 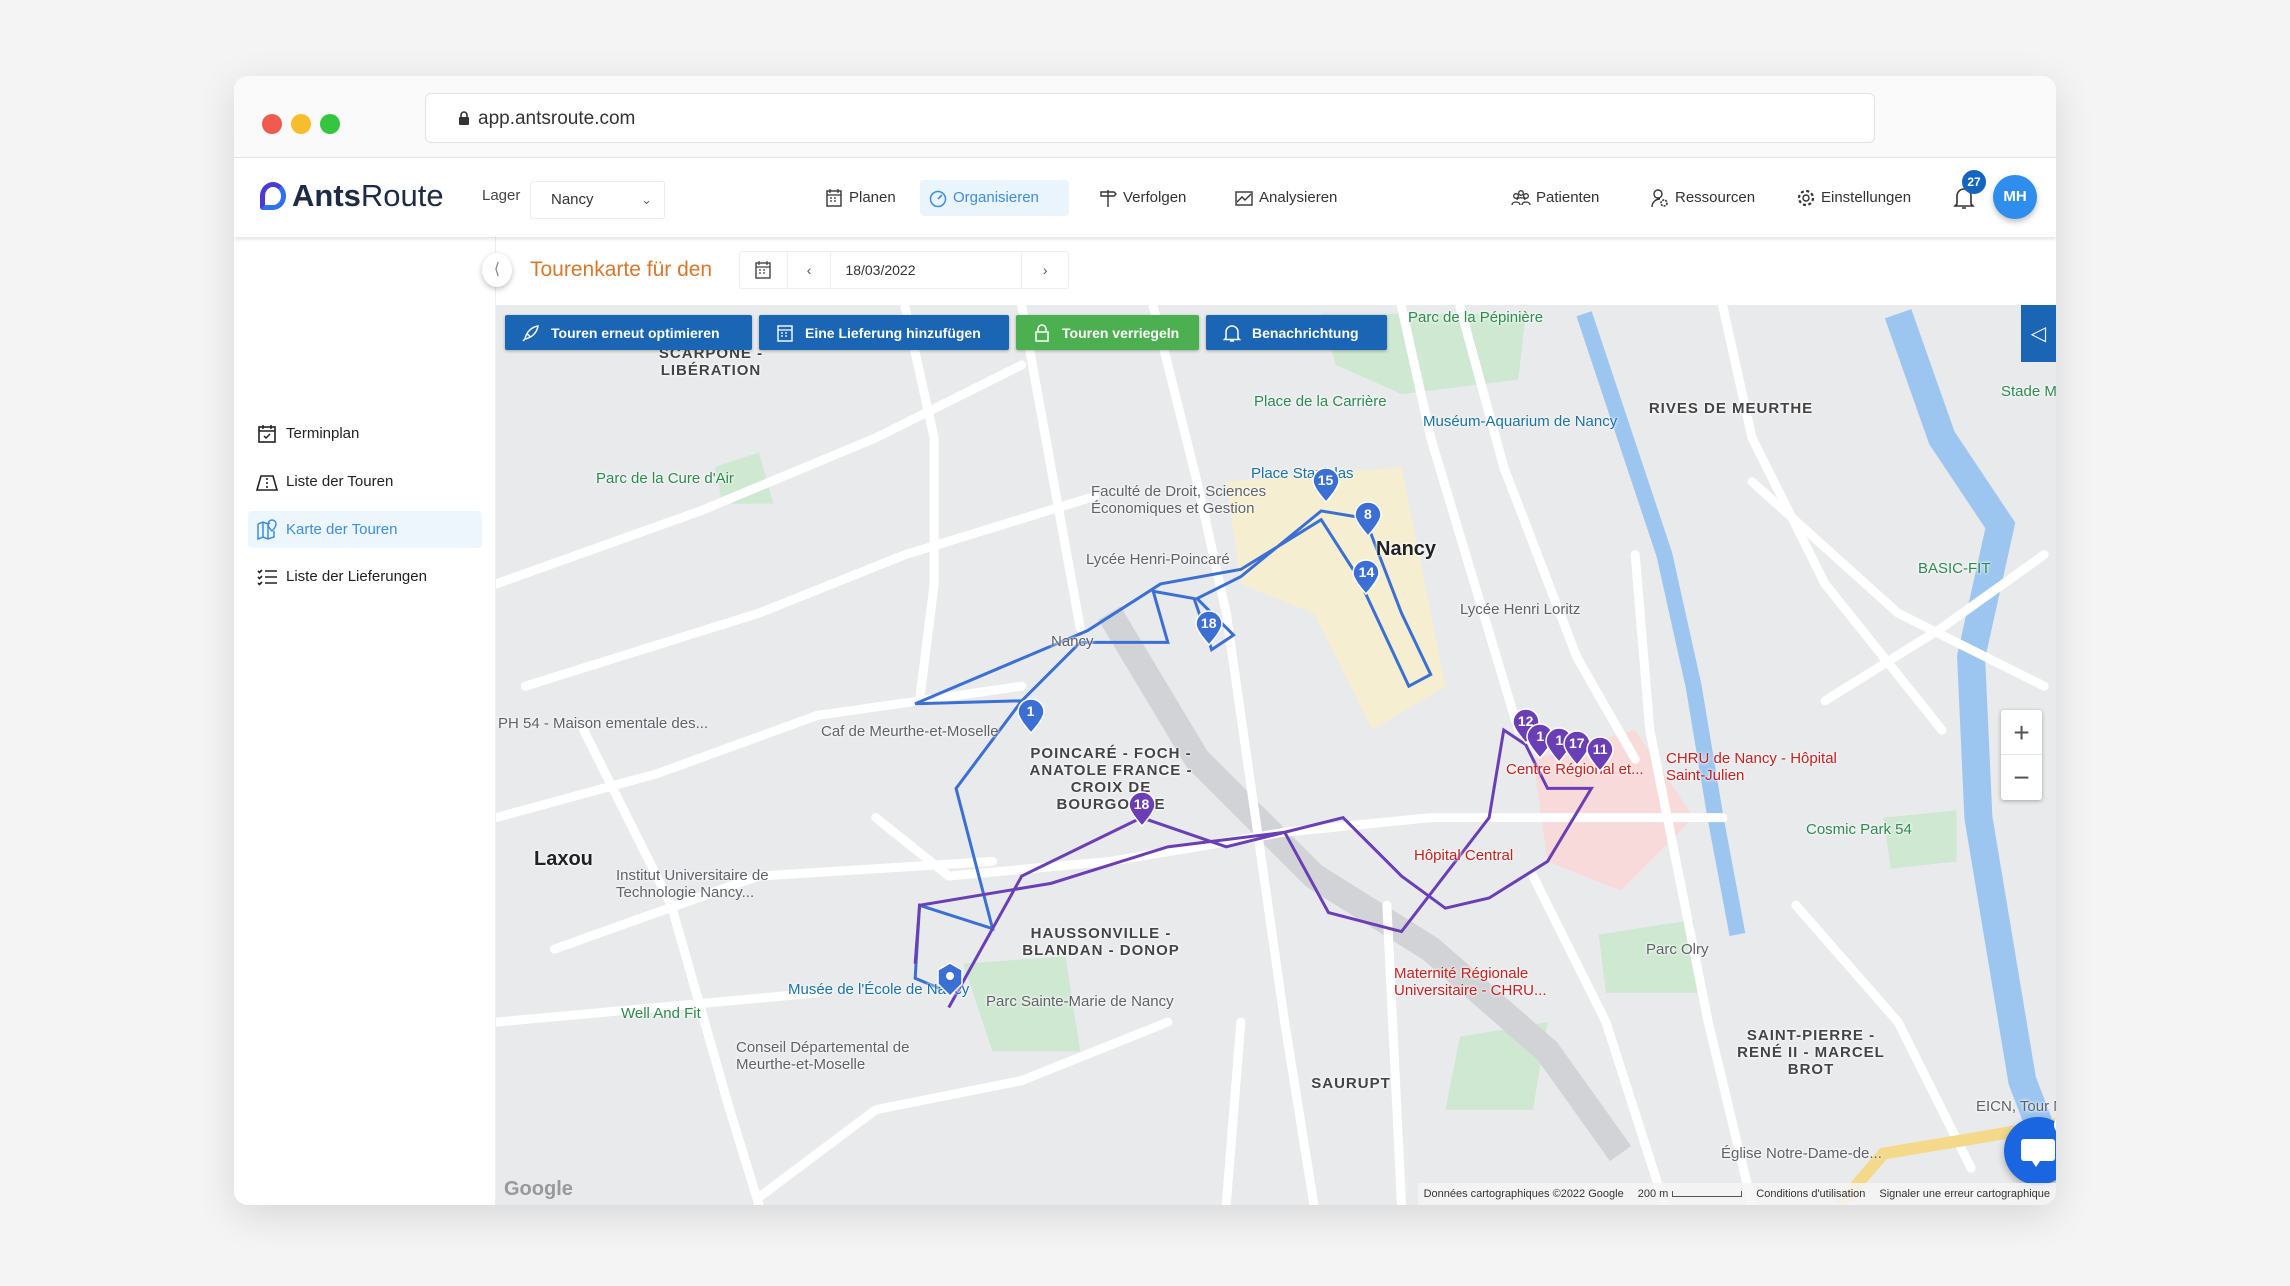 I want to click on map-label: Parc Olry, so click(x=1677, y=949).